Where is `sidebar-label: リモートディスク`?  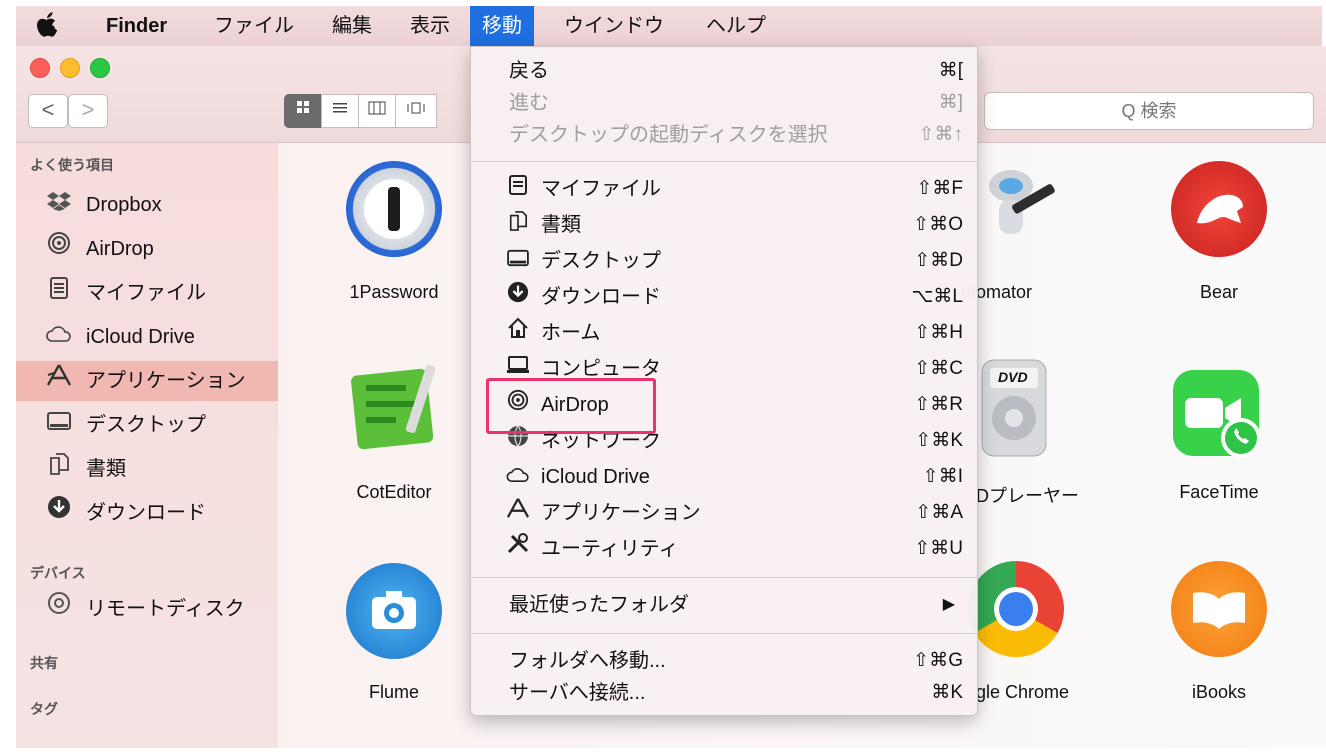 sidebar-label: リモートディスク is located at coordinates (165, 609).